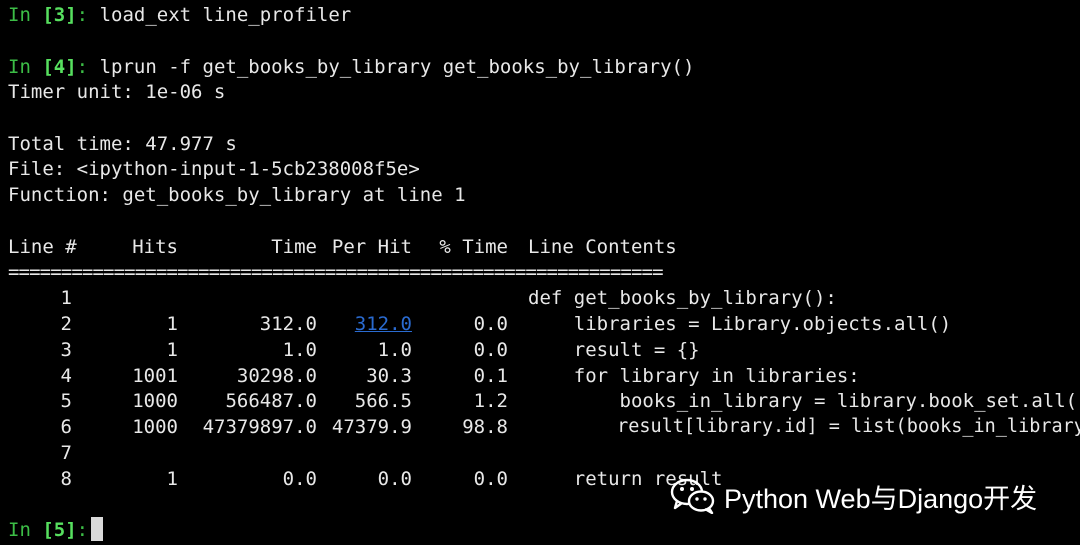 Image resolution: width=1080 pixels, height=545 pixels. Describe the element at coordinates (389, 376) in the screenshot. I see `row-per-hit: 30.3` at that location.